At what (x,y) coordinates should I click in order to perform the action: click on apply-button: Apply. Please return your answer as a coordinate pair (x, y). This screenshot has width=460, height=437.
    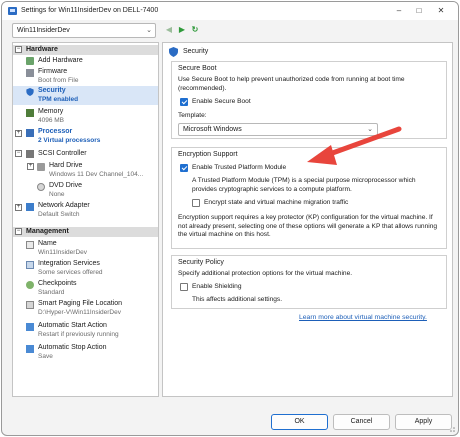
    Looking at the image, I should click on (423, 422).